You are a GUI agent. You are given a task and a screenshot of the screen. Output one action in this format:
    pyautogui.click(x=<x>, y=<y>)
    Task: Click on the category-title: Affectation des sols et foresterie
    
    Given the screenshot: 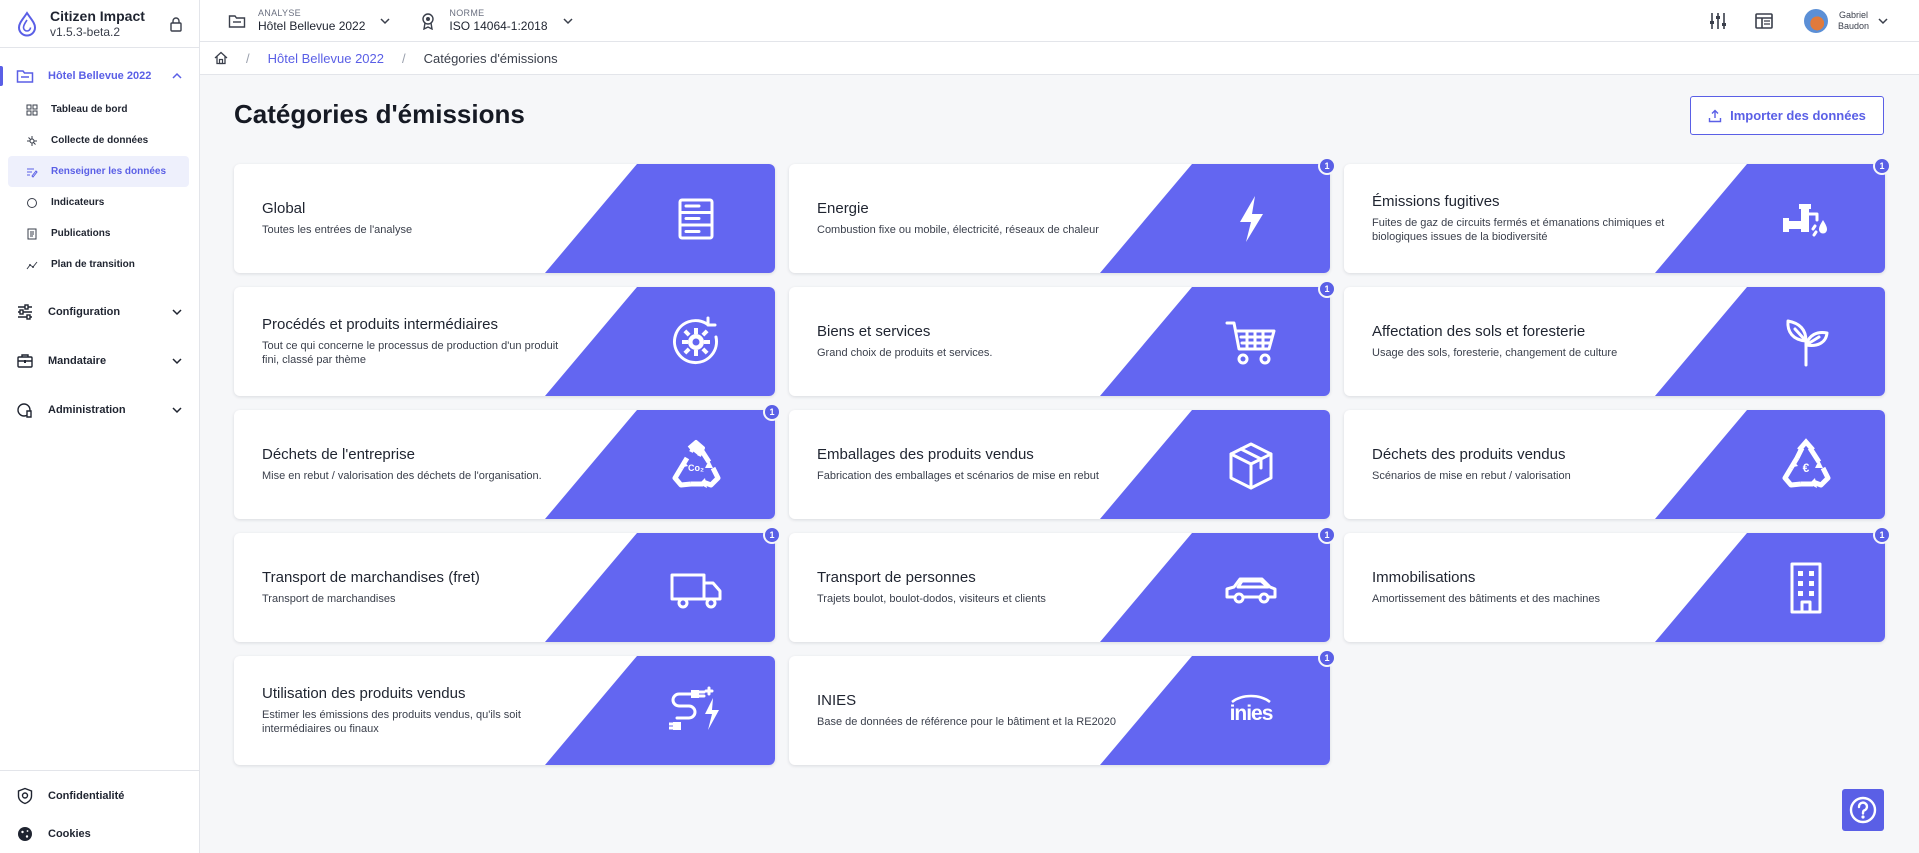 What is the action you would take?
    pyautogui.click(x=1479, y=331)
    